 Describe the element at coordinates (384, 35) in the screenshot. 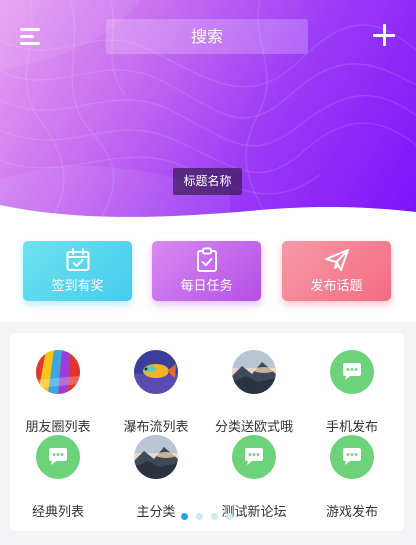

I see `add-button` at that location.